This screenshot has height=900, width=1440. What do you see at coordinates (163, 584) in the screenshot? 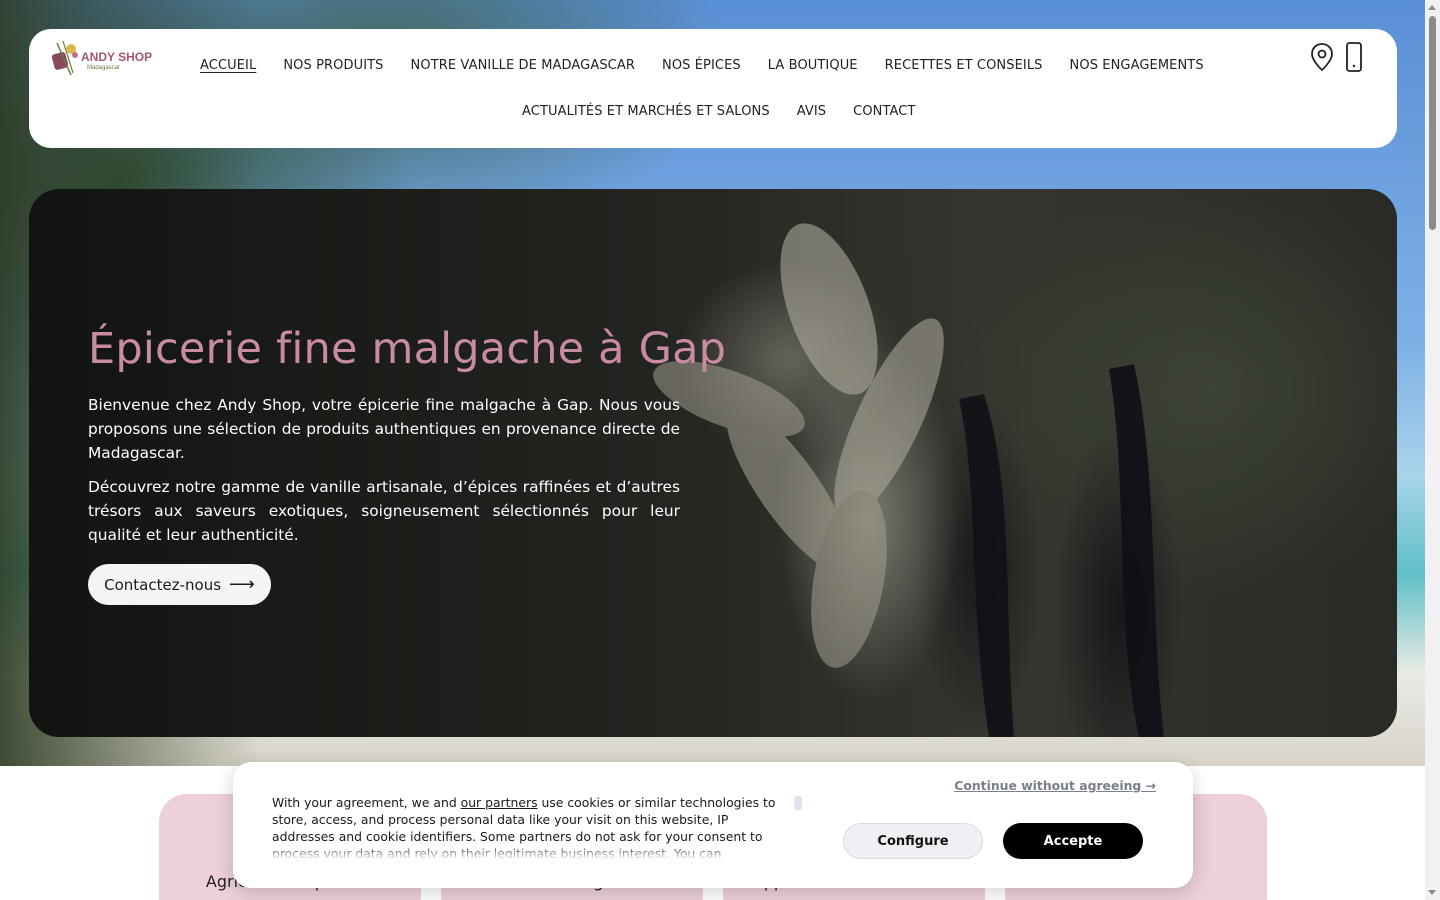
I see `contact-us-button-label: Contactez-nous` at bounding box center [163, 584].